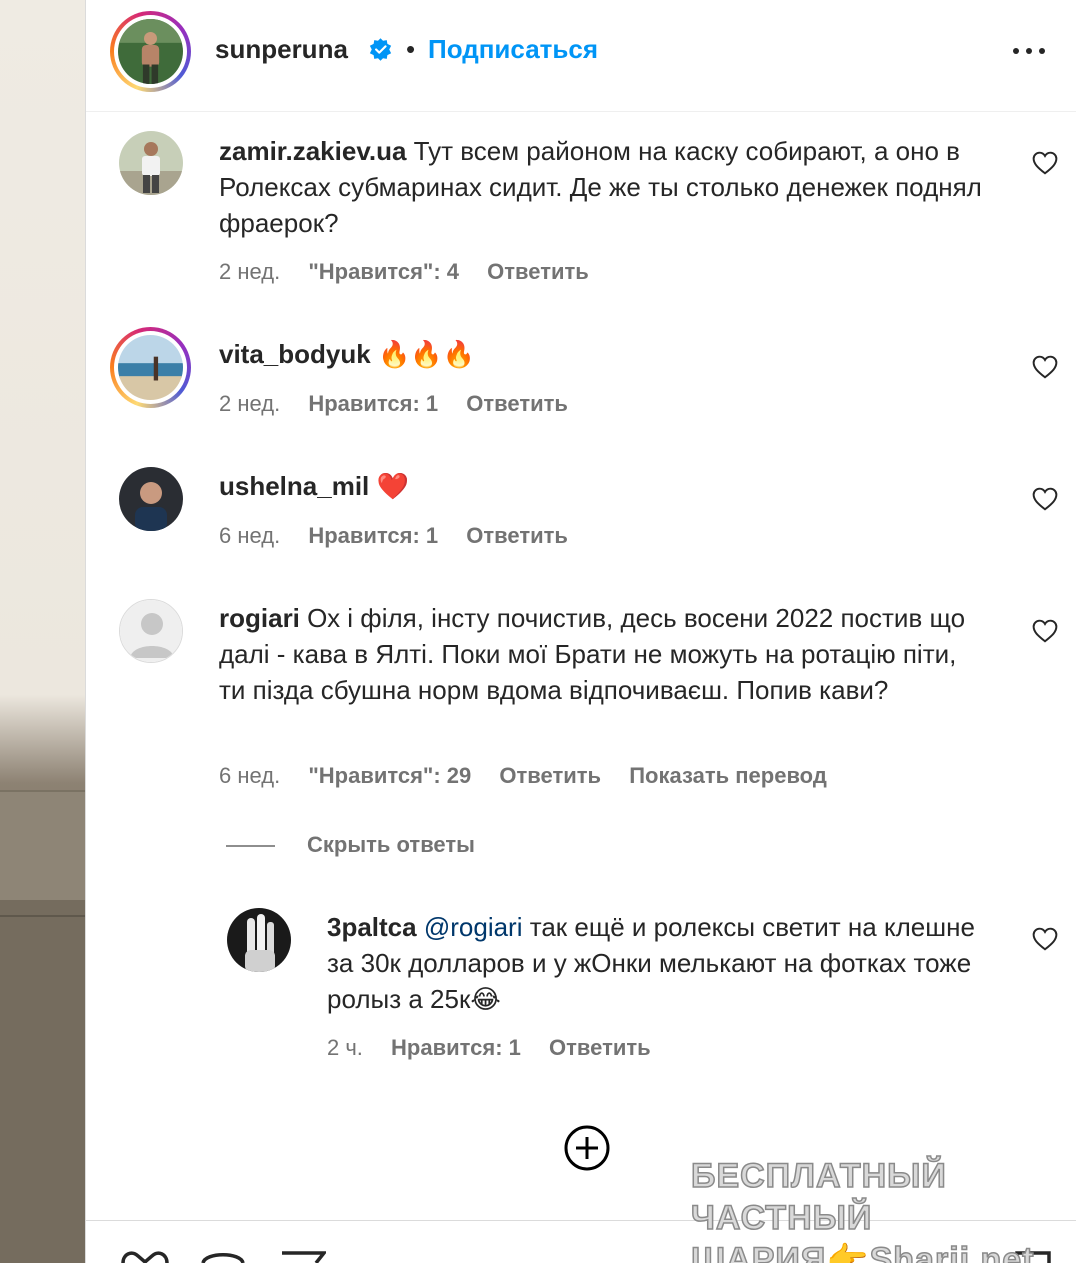 This screenshot has height=1263, width=1076. Describe the element at coordinates (513, 49) in the screenshot. I see `follow-button: Подписаться` at that location.